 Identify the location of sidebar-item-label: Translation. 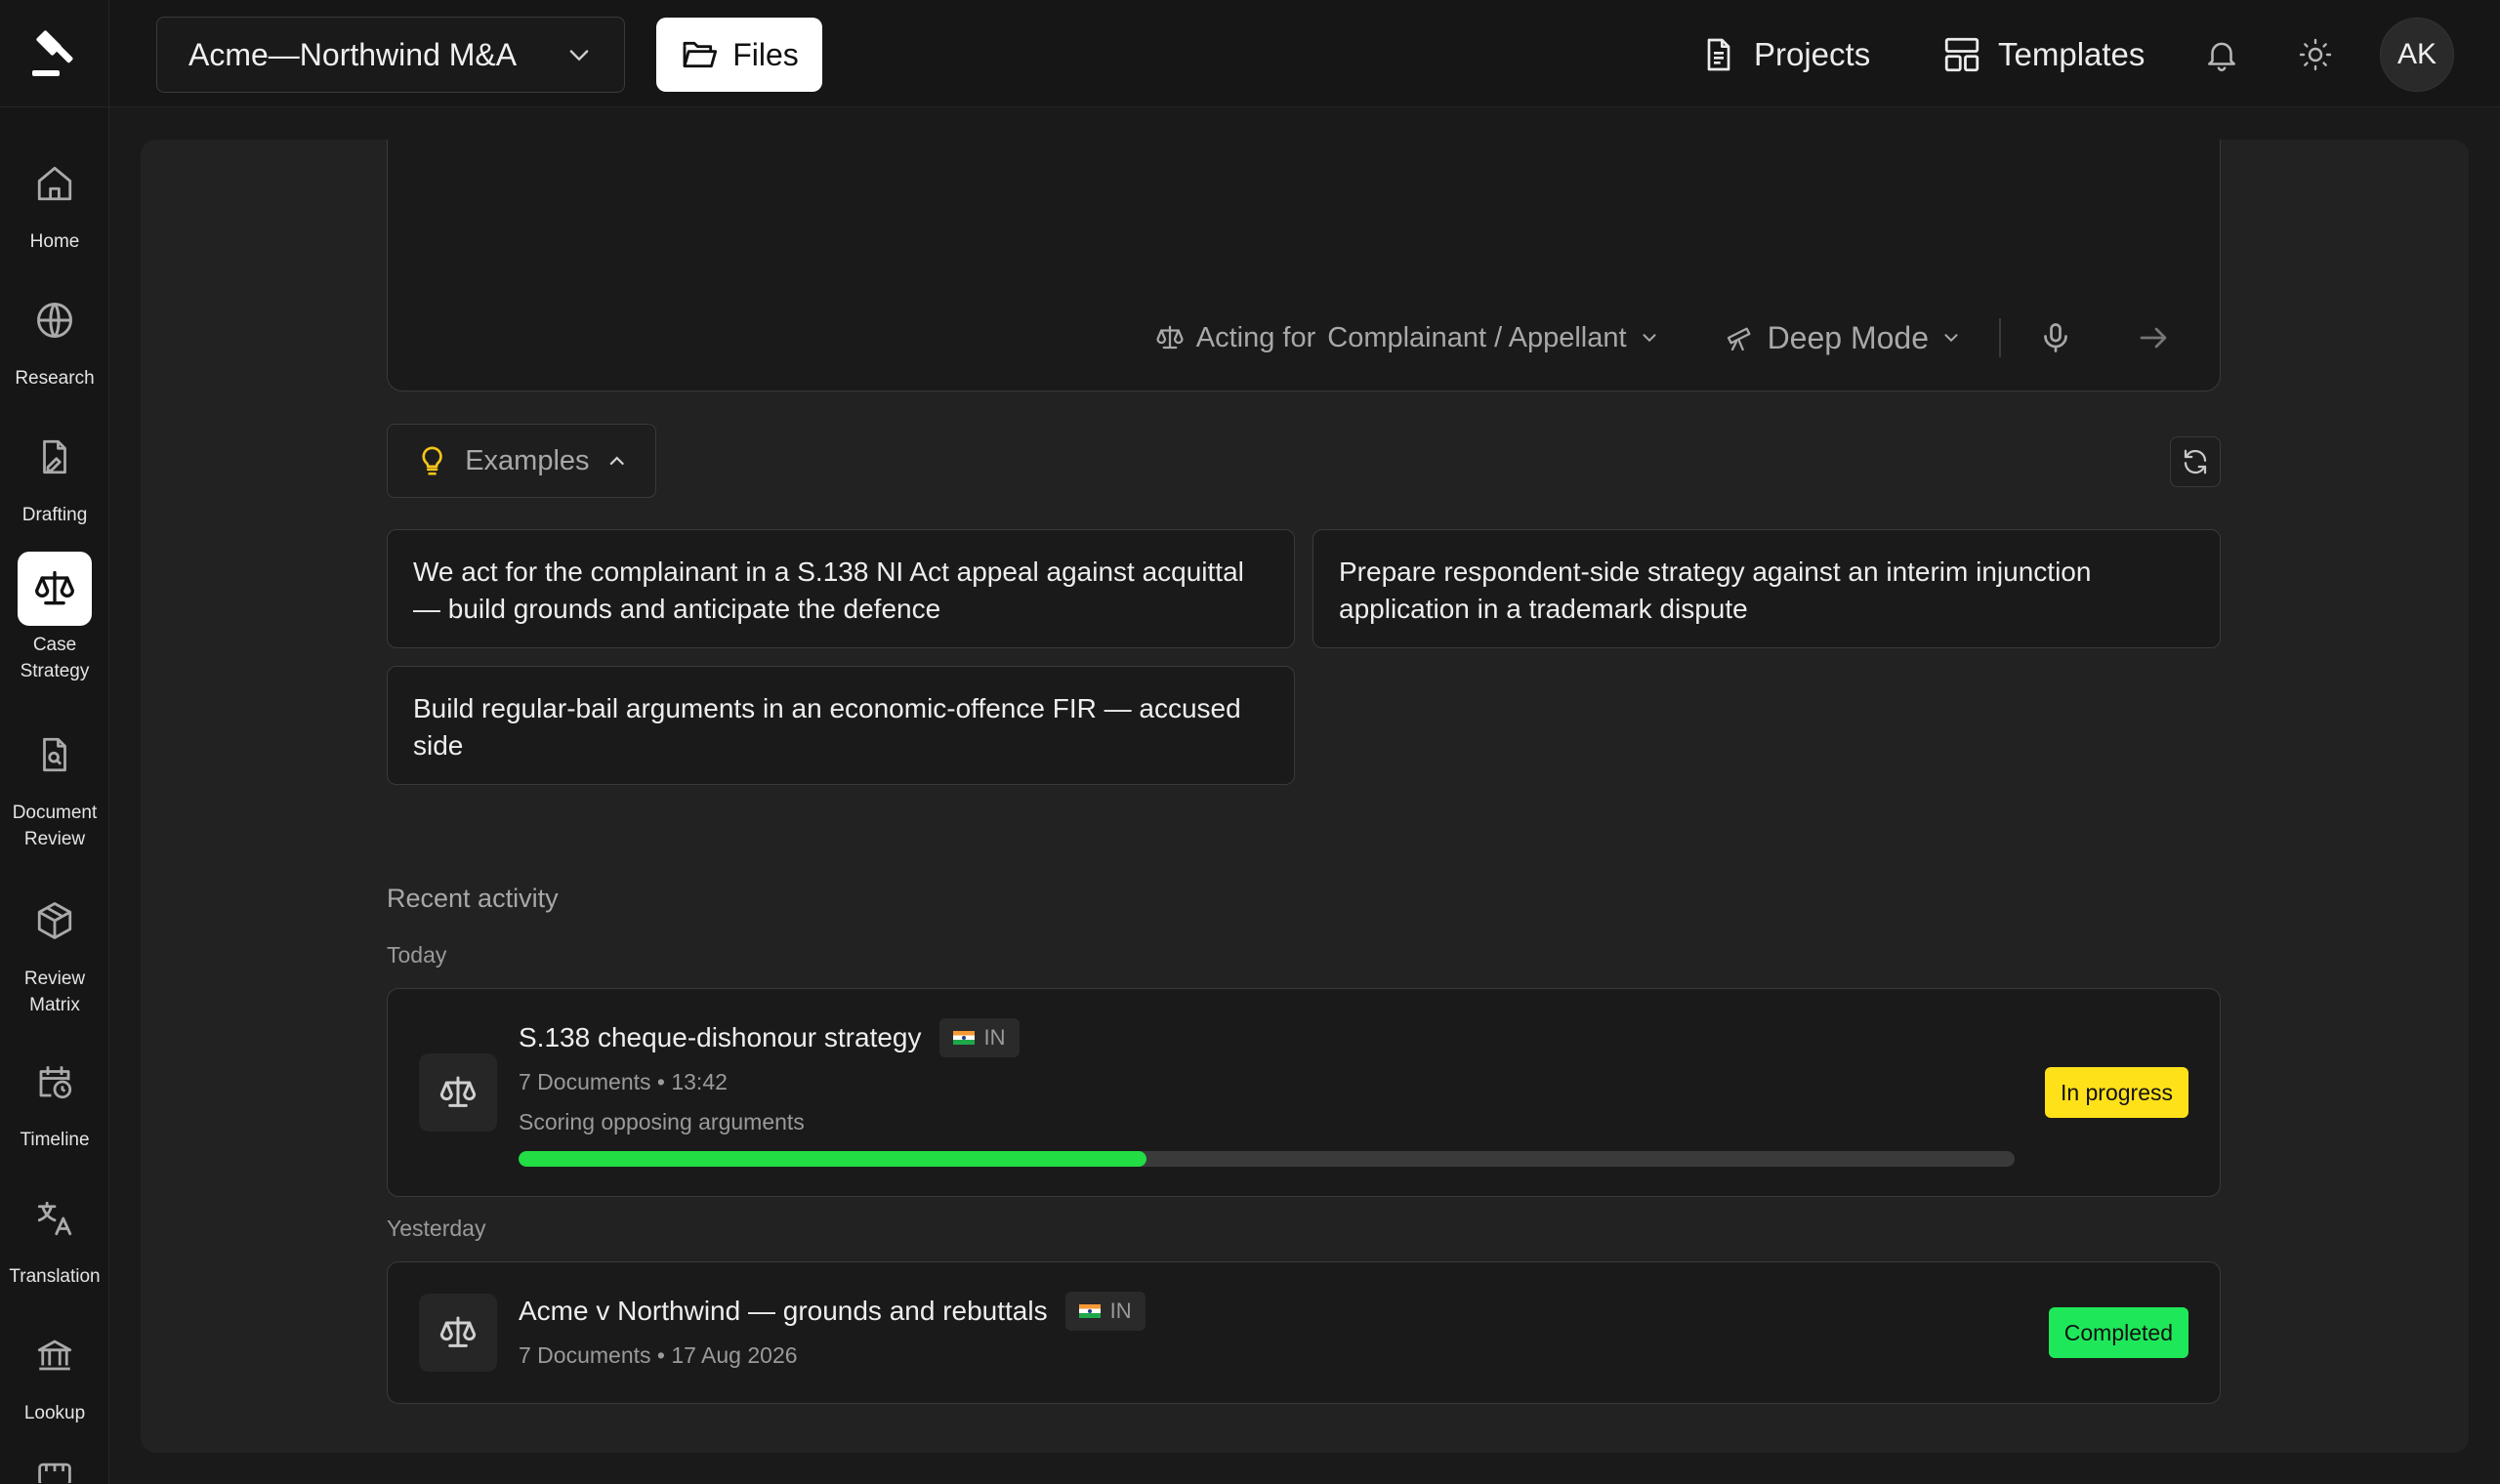
(55, 1277).